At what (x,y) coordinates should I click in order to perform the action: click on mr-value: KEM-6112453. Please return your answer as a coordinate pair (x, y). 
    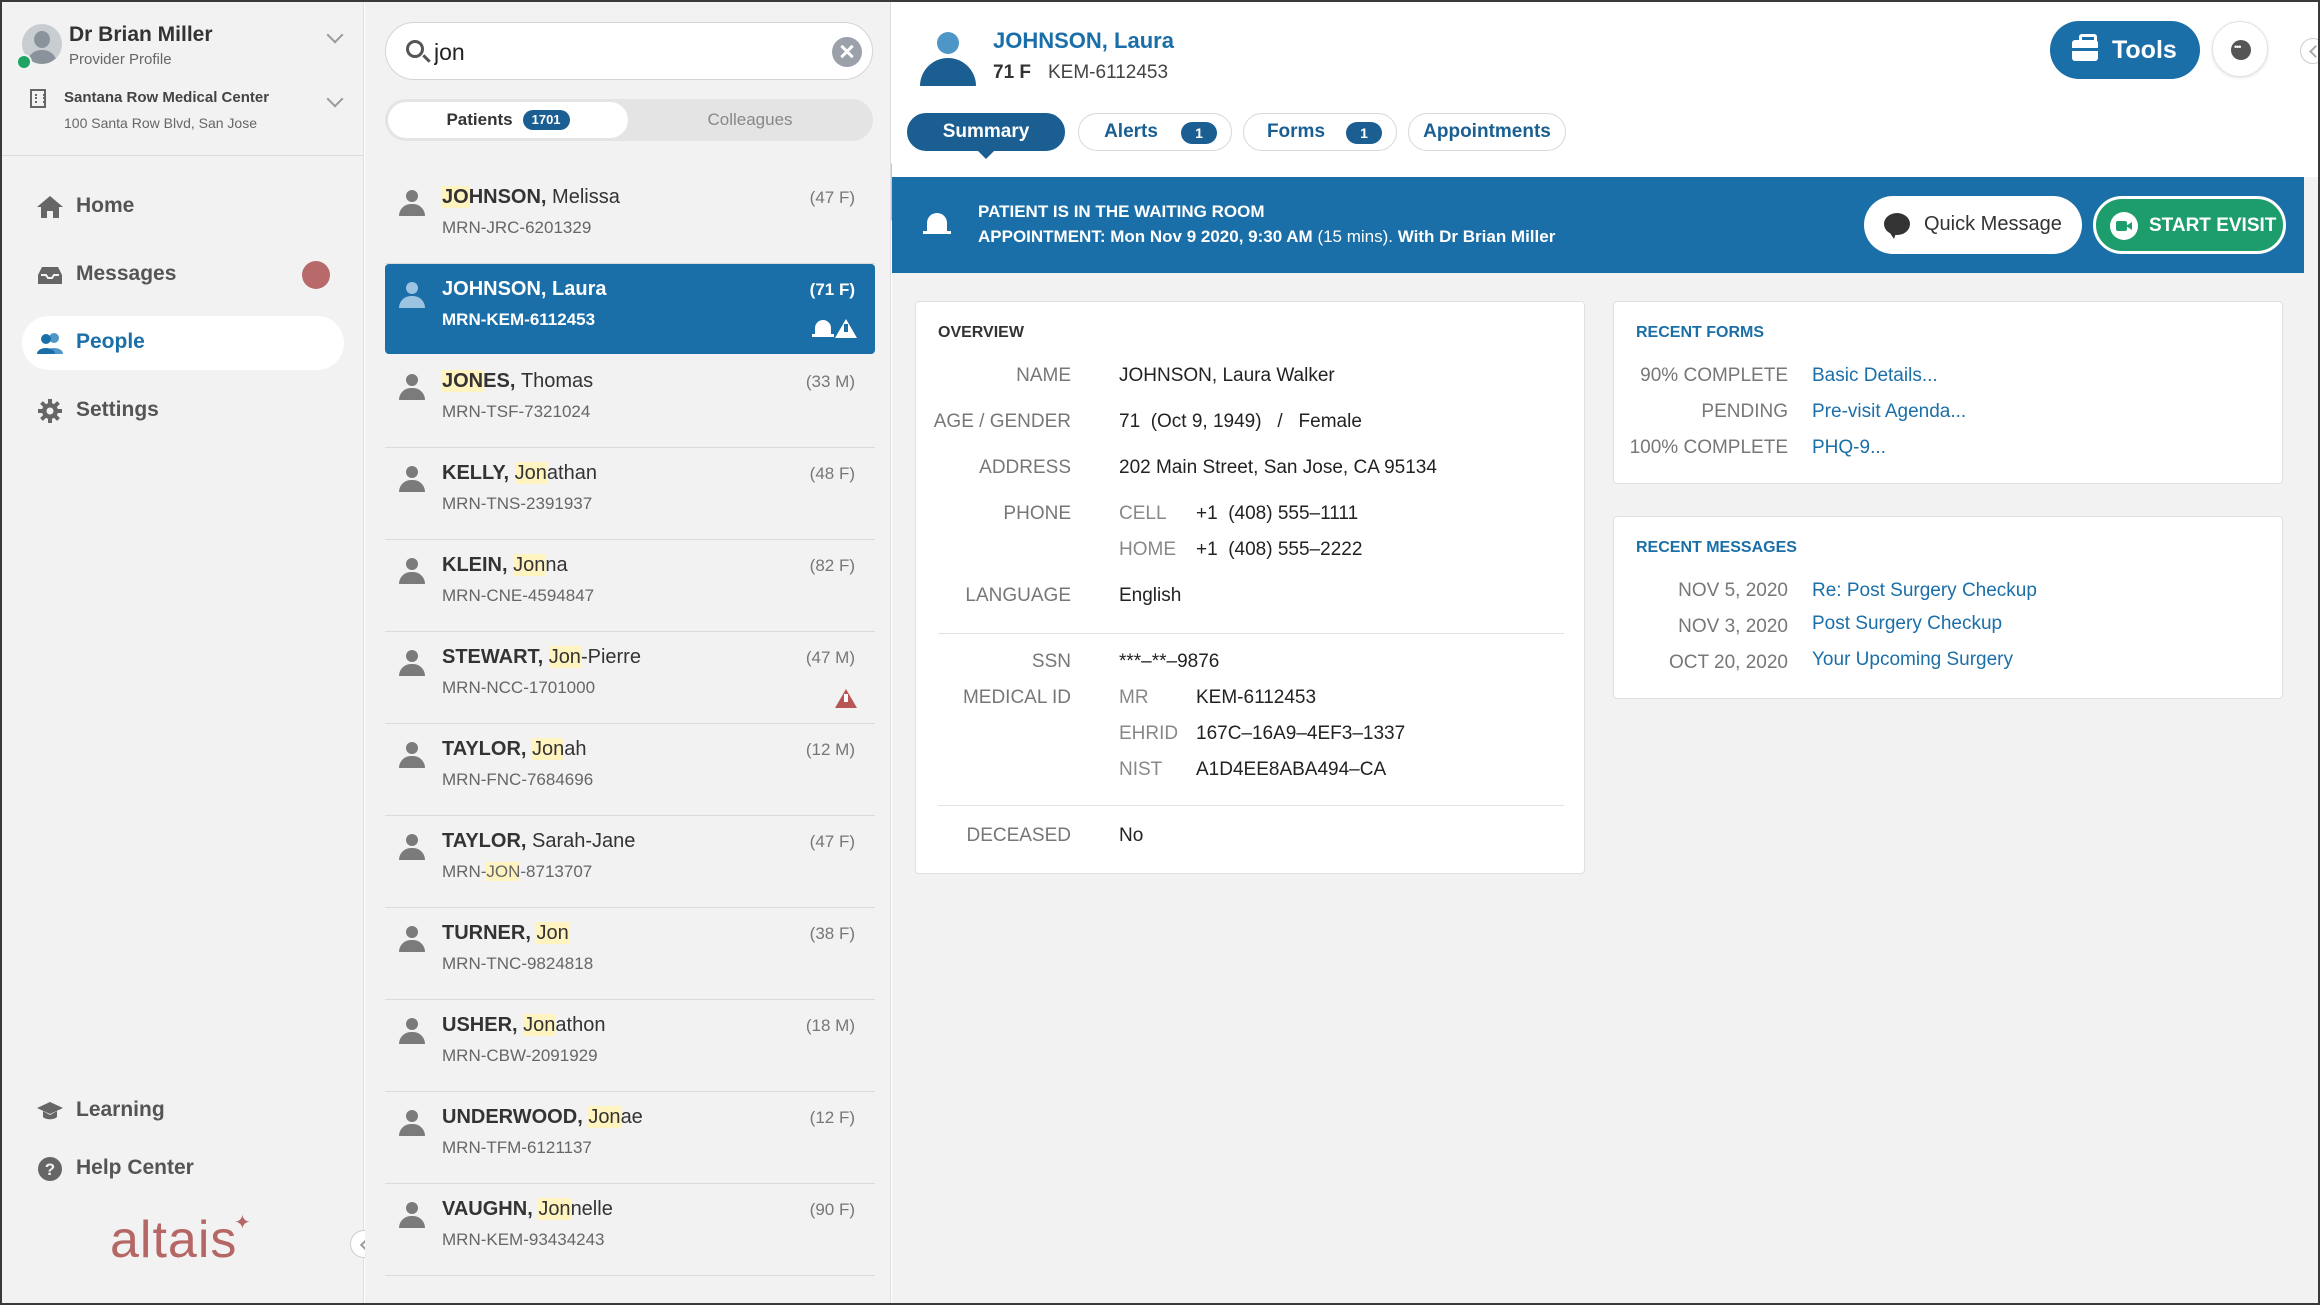
    Looking at the image, I should click on (1256, 697).